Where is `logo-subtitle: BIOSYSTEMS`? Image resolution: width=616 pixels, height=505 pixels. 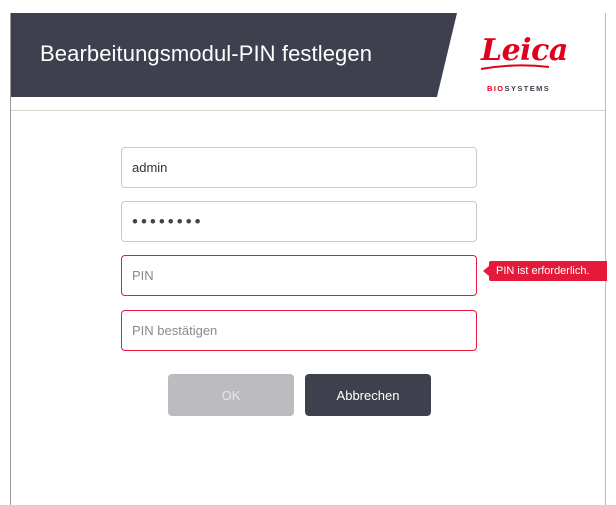 logo-subtitle: BIOSYSTEMS is located at coordinates (518, 88).